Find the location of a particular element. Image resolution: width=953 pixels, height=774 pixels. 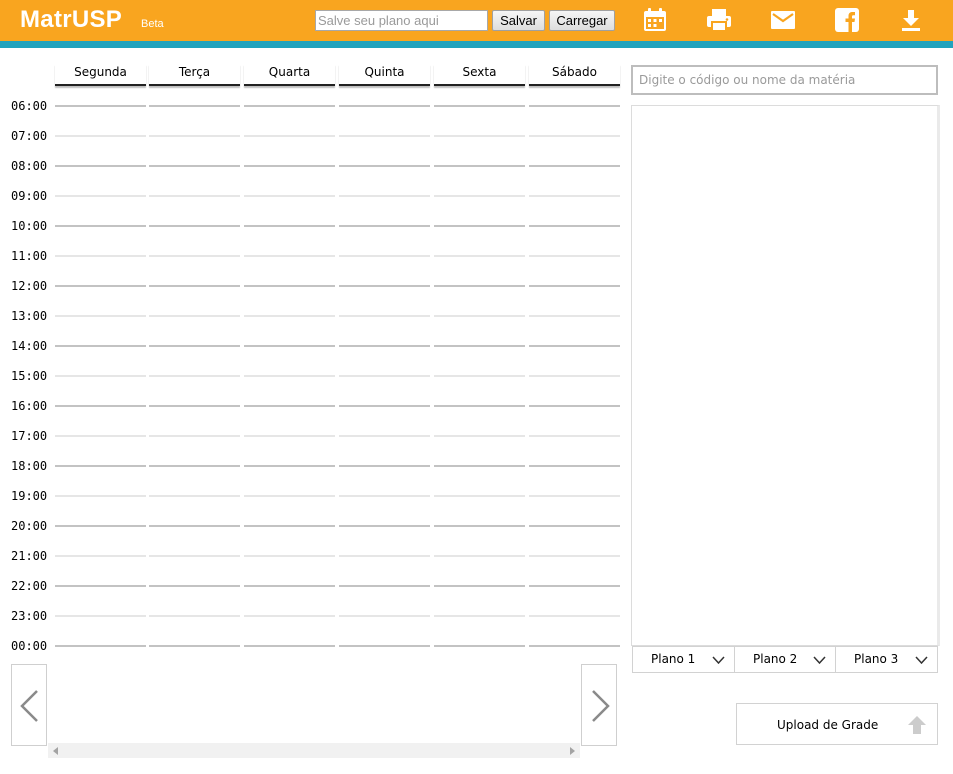

calendar-icon is located at coordinates (655, 20).